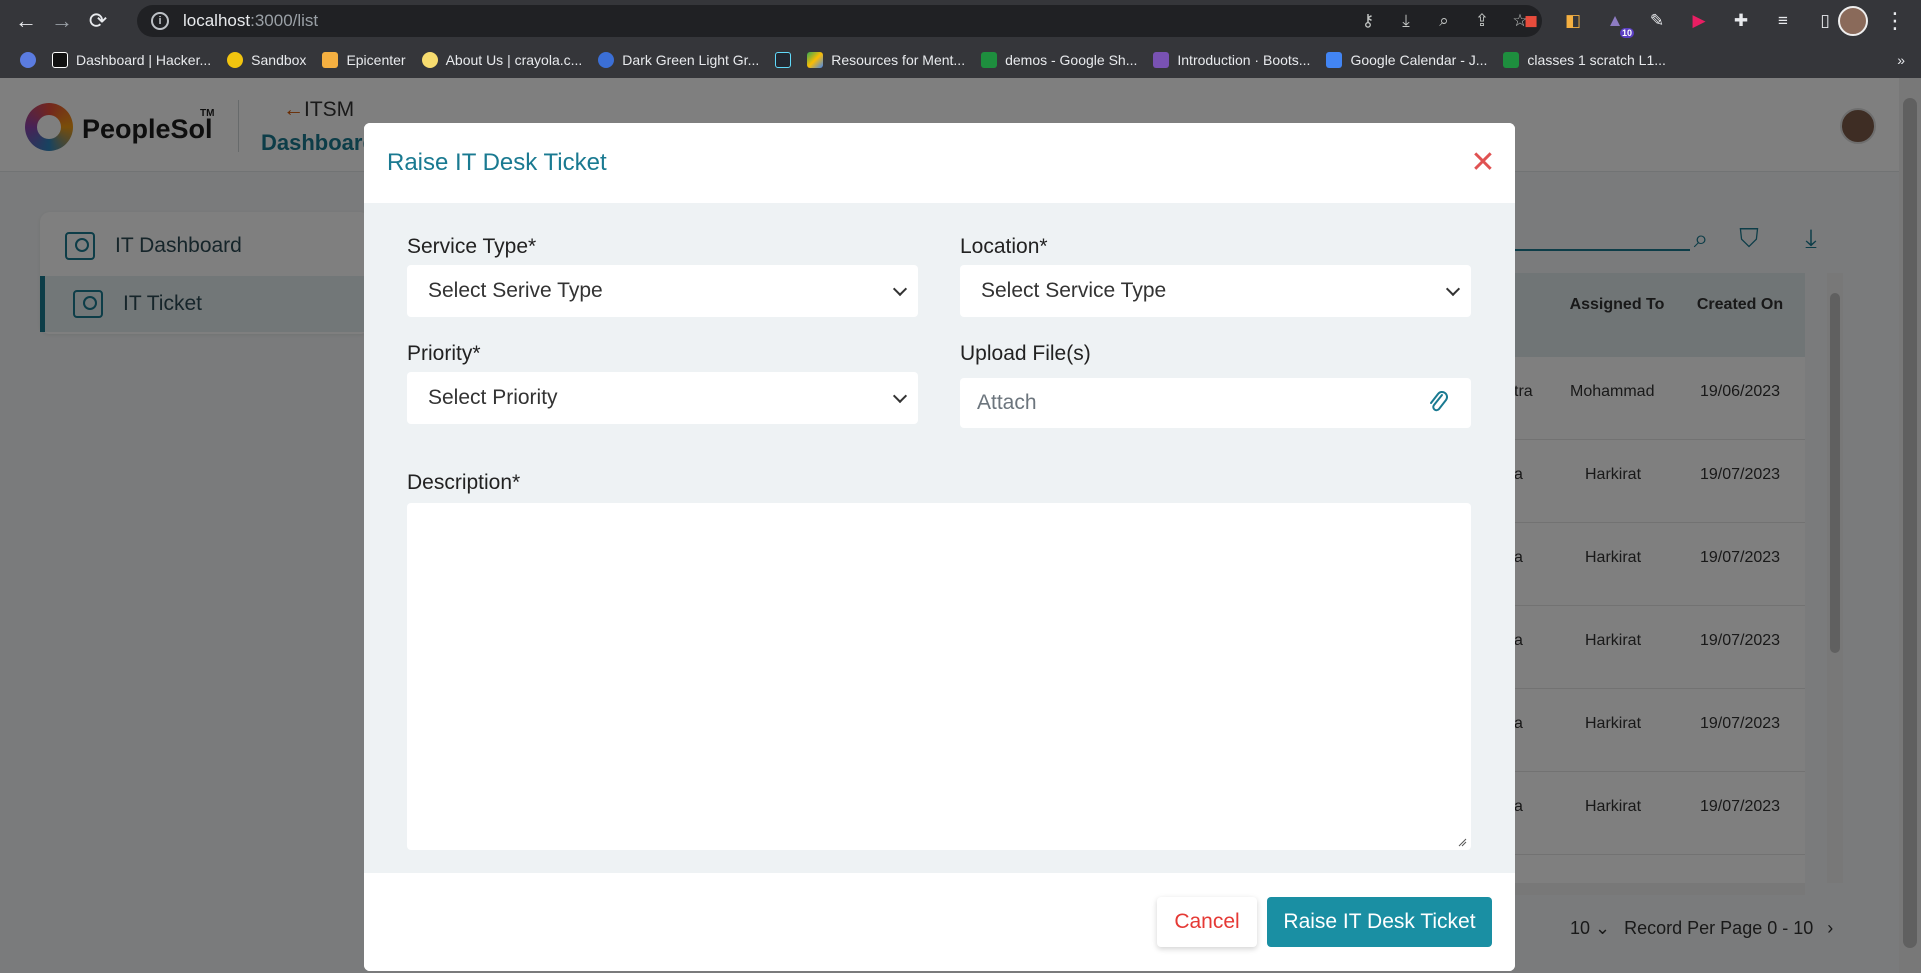  What do you see at coordinates (62, 21) in the screenshot?
I see `forward-arrow-icon: →` at bounding box center [62, 21].